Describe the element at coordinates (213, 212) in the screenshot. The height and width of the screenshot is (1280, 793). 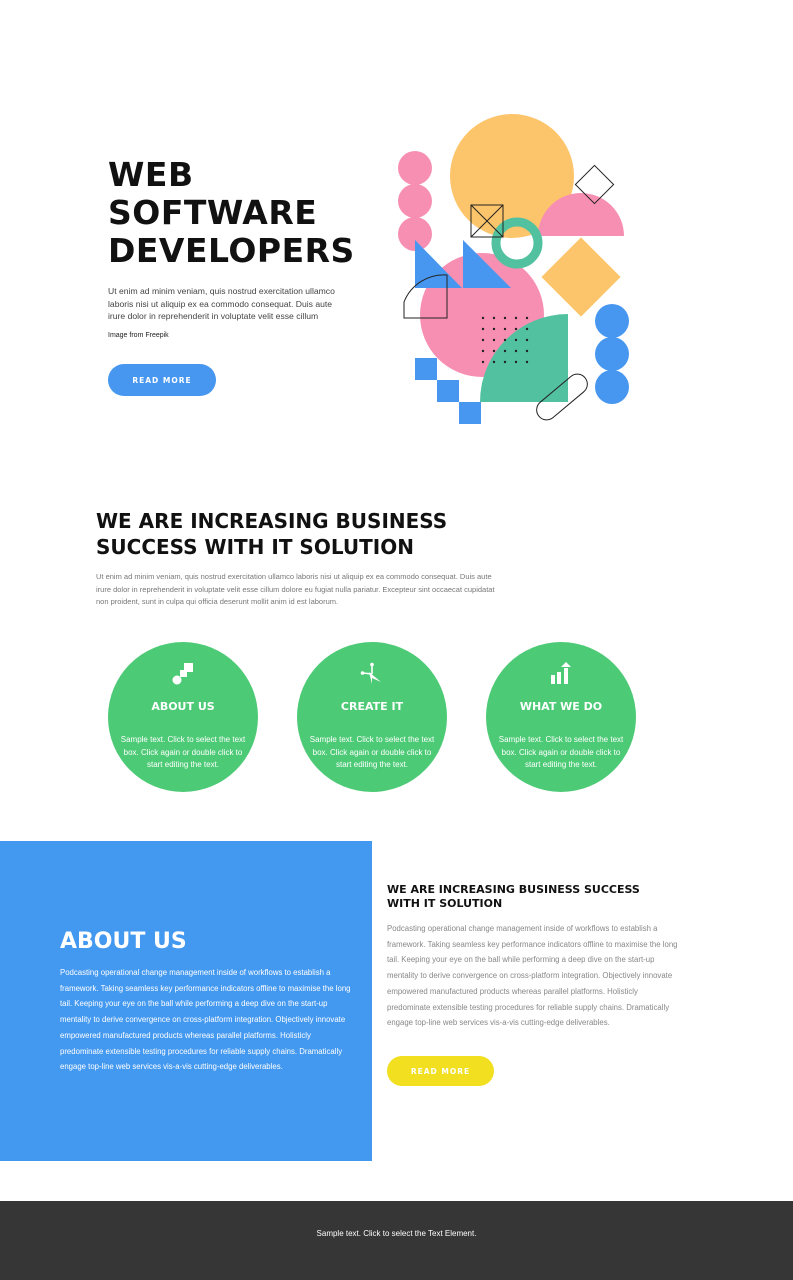
I see `hero-title-line: SOFTWARE` at that location.